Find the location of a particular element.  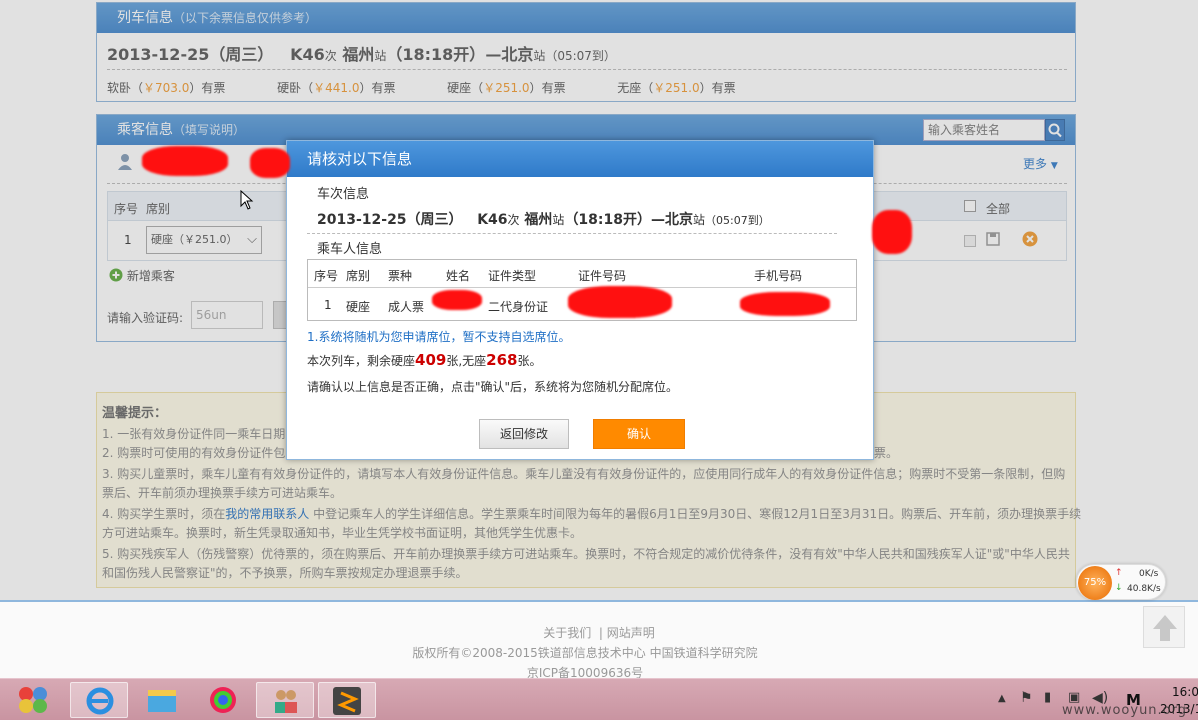

ie-icon is located at coordinates (100, 701).